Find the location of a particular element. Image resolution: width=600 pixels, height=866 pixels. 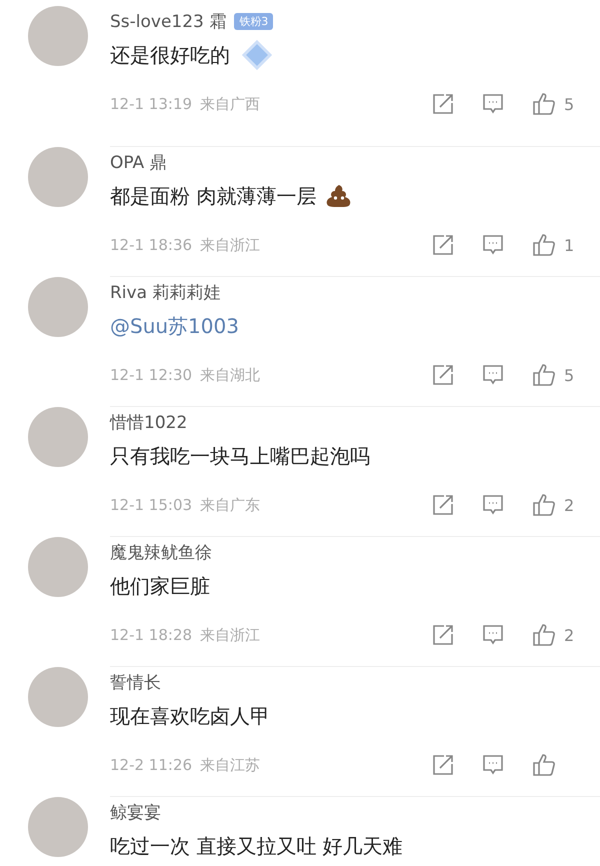

comment-text: @Suu苏1003 is located at coordinates (174, 326).